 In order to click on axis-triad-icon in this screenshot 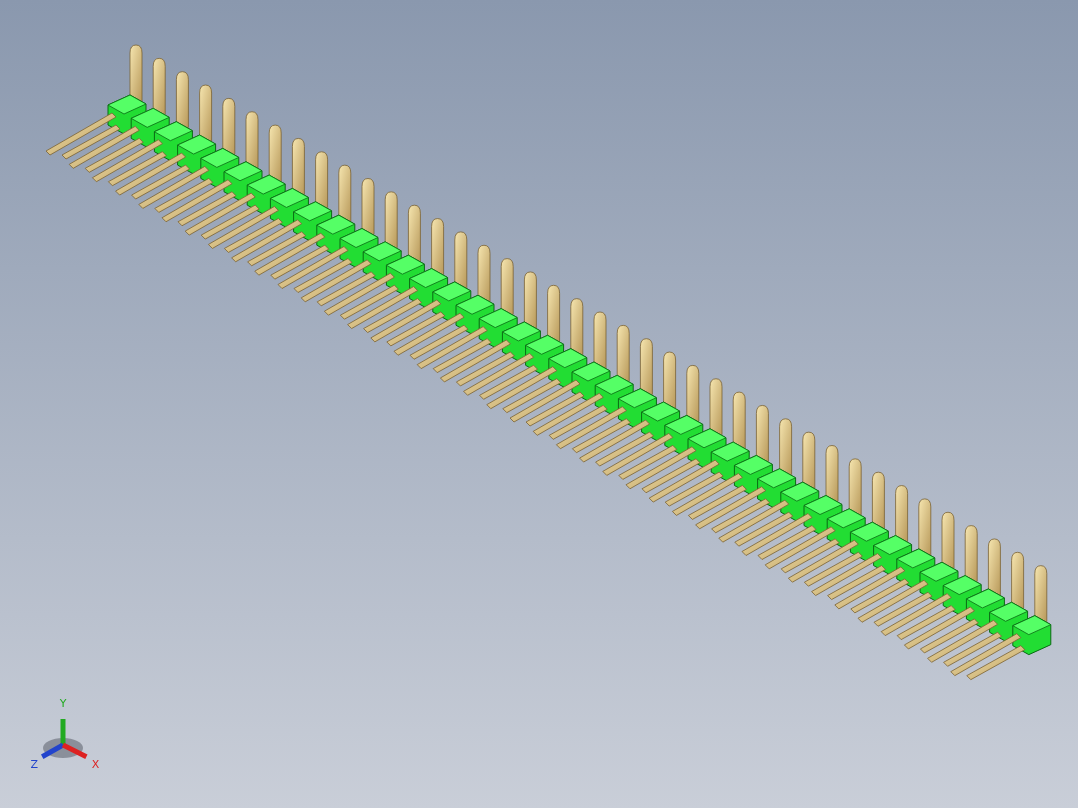, I will do `click(64, 739)`.